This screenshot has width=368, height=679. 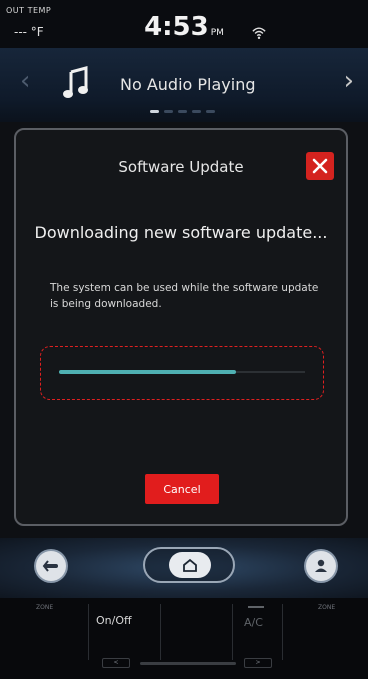 What do you see at coordinates (114, 620) in the screenshot?
I see `climate-onoff-button: On/Off` at bounding box center [114, 620].